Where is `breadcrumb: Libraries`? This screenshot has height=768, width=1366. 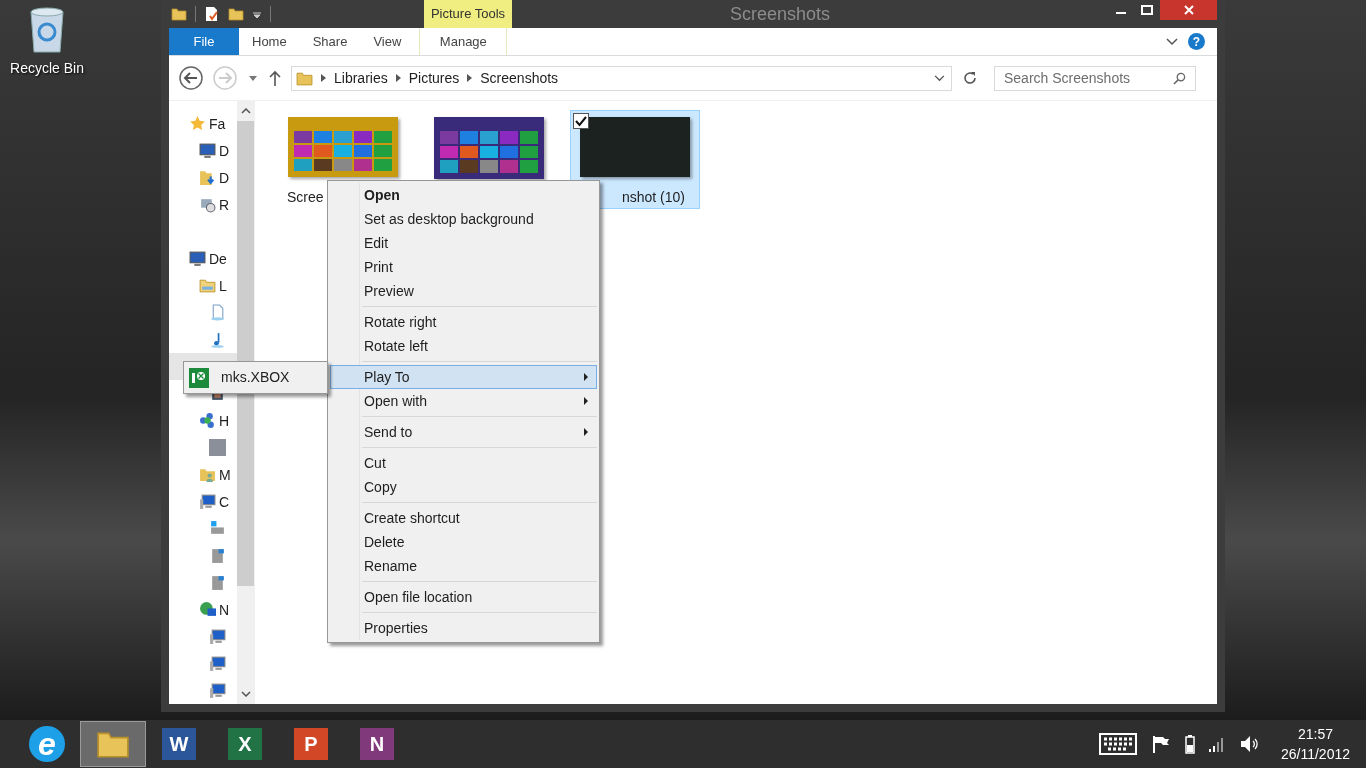
breadcrumb: Libraries is located at coordinates (361, 78).